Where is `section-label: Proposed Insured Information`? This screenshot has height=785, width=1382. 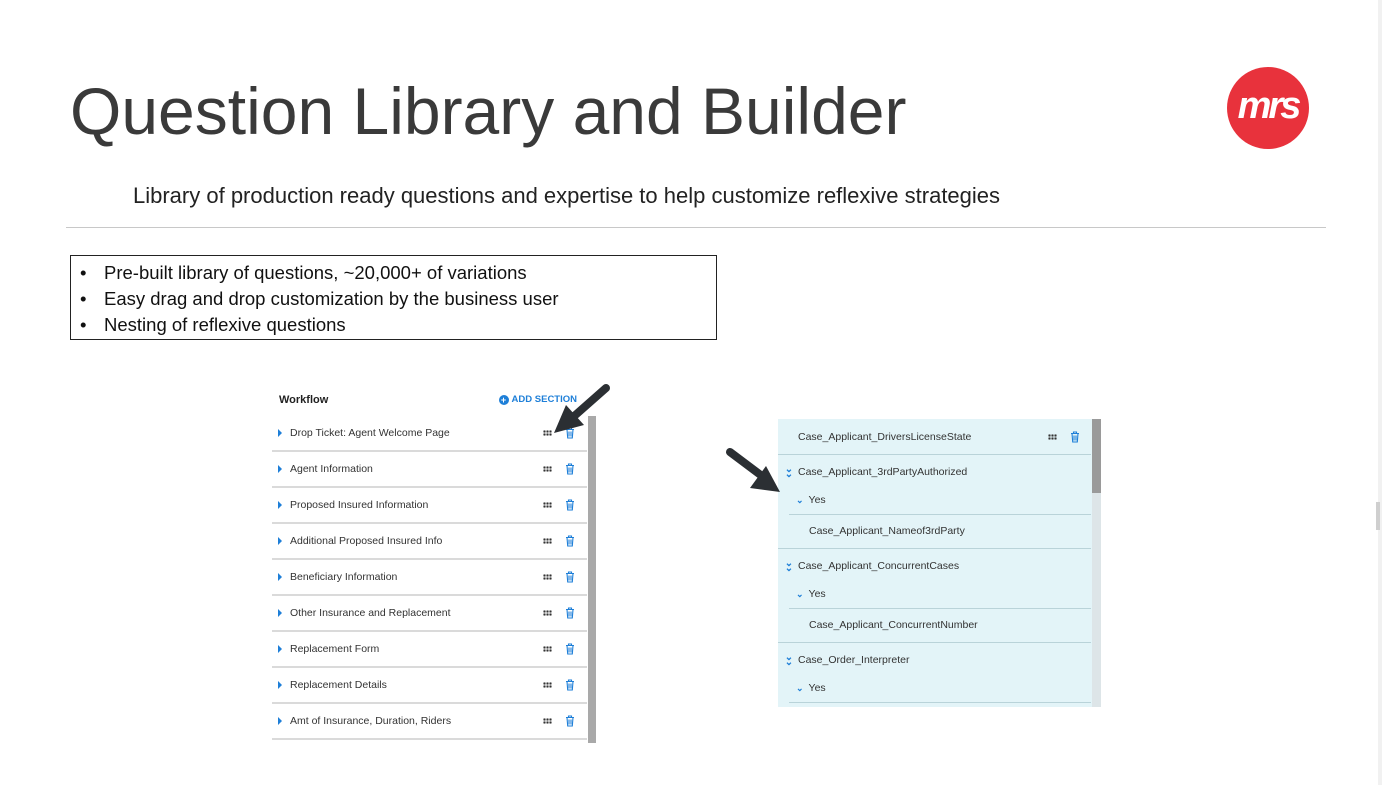
section-label: Proposed Insured Information is located at coordinates (359, 505).